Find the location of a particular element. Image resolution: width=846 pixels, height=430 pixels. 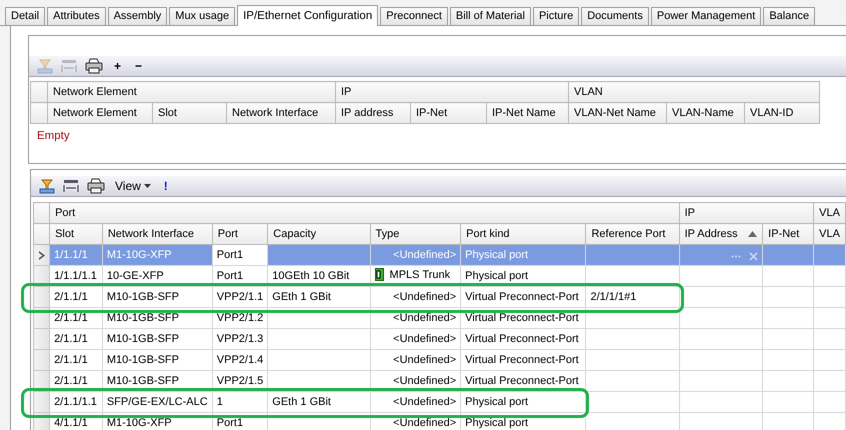

column-group-header: VLA is located at coordinates (830, 213).